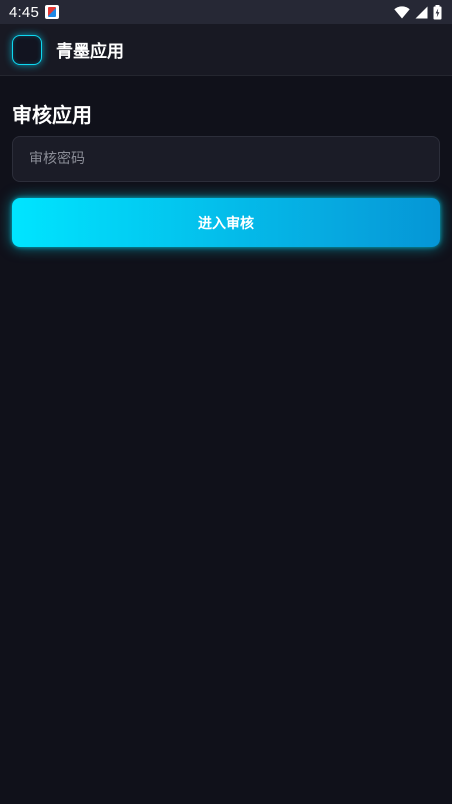 The image size is (452, 804). Describe the element at coordinates (24, 12) in the screenshot. I see `status-time: 4:45` at that location.